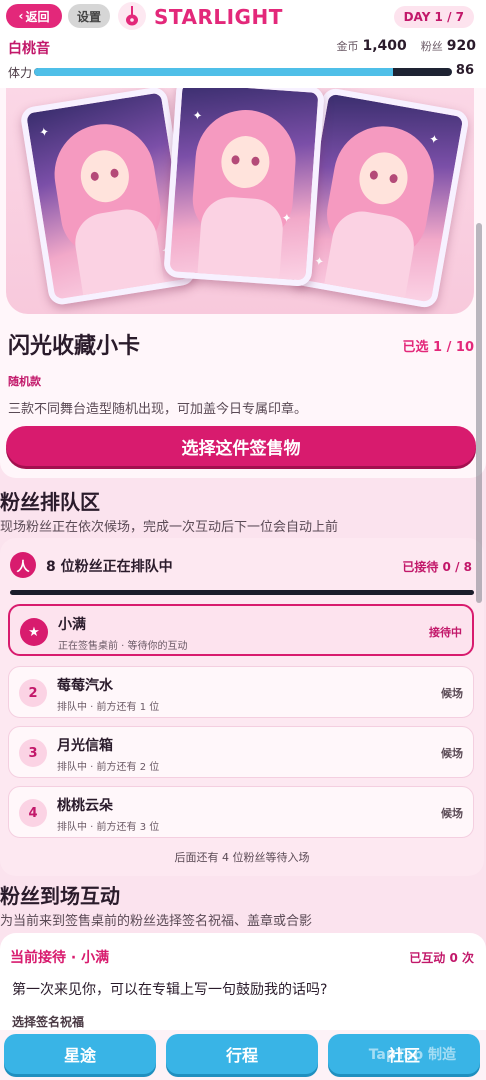 This screenshot has height=1080, width=486. Describe the element at coordinates (33, 753) in the screenshot. I see `queue-position: 3` at that location.